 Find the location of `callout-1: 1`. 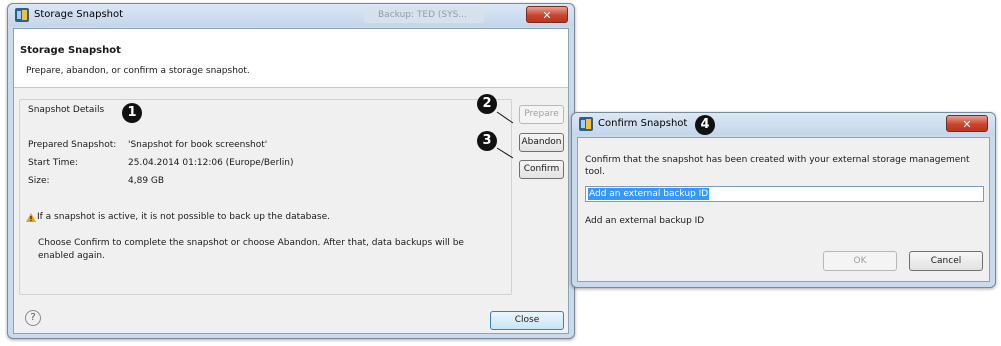

callout-1: 1 is located at coordinates (132, 113).